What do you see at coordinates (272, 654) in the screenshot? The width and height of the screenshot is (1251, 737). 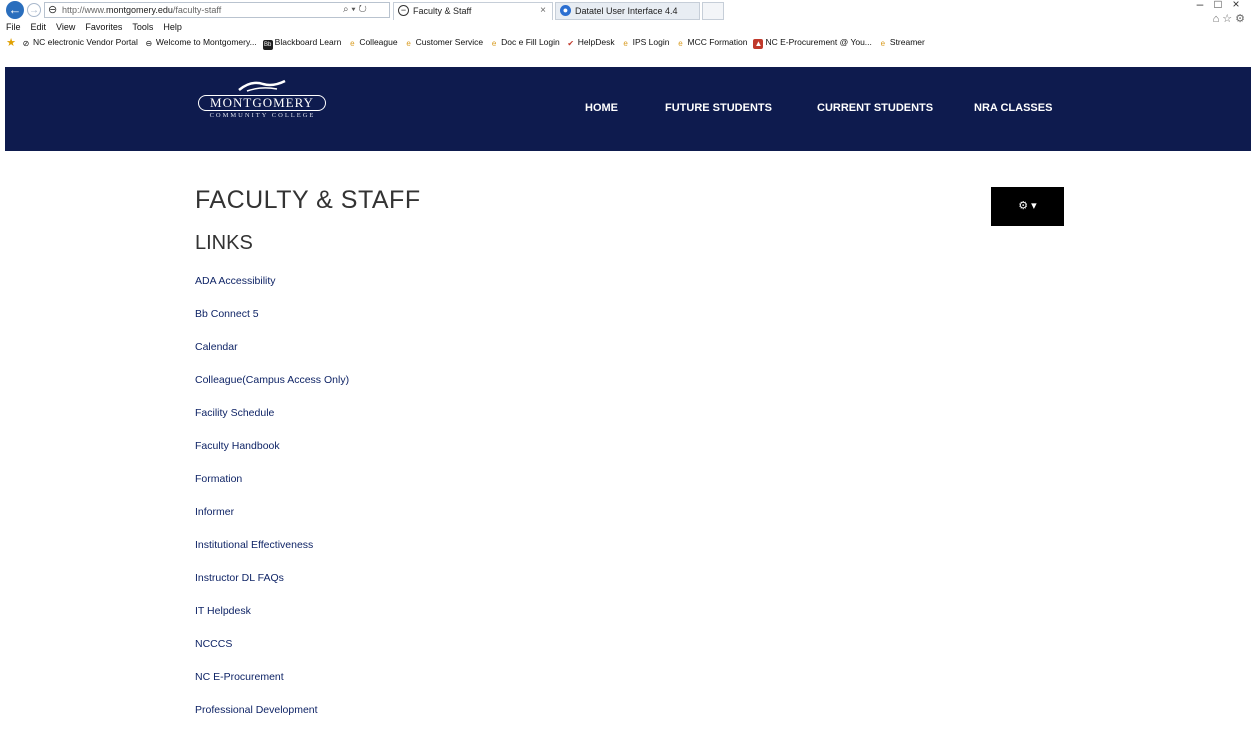 I see `link-ncccs: NCCCS` at bounding box center [272, 654].